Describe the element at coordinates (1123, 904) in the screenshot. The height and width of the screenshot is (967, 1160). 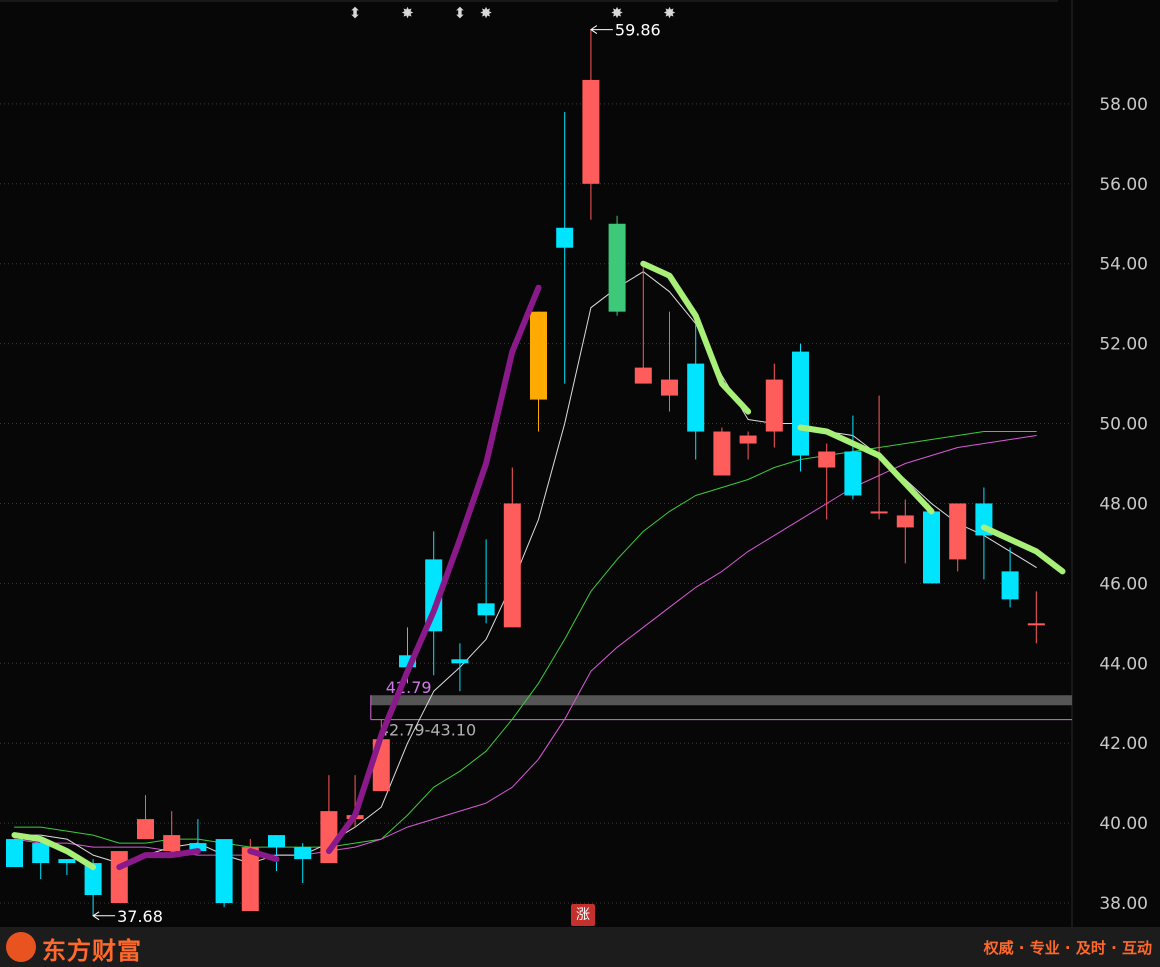
I see `y-tick-label: 38.00` at that location.